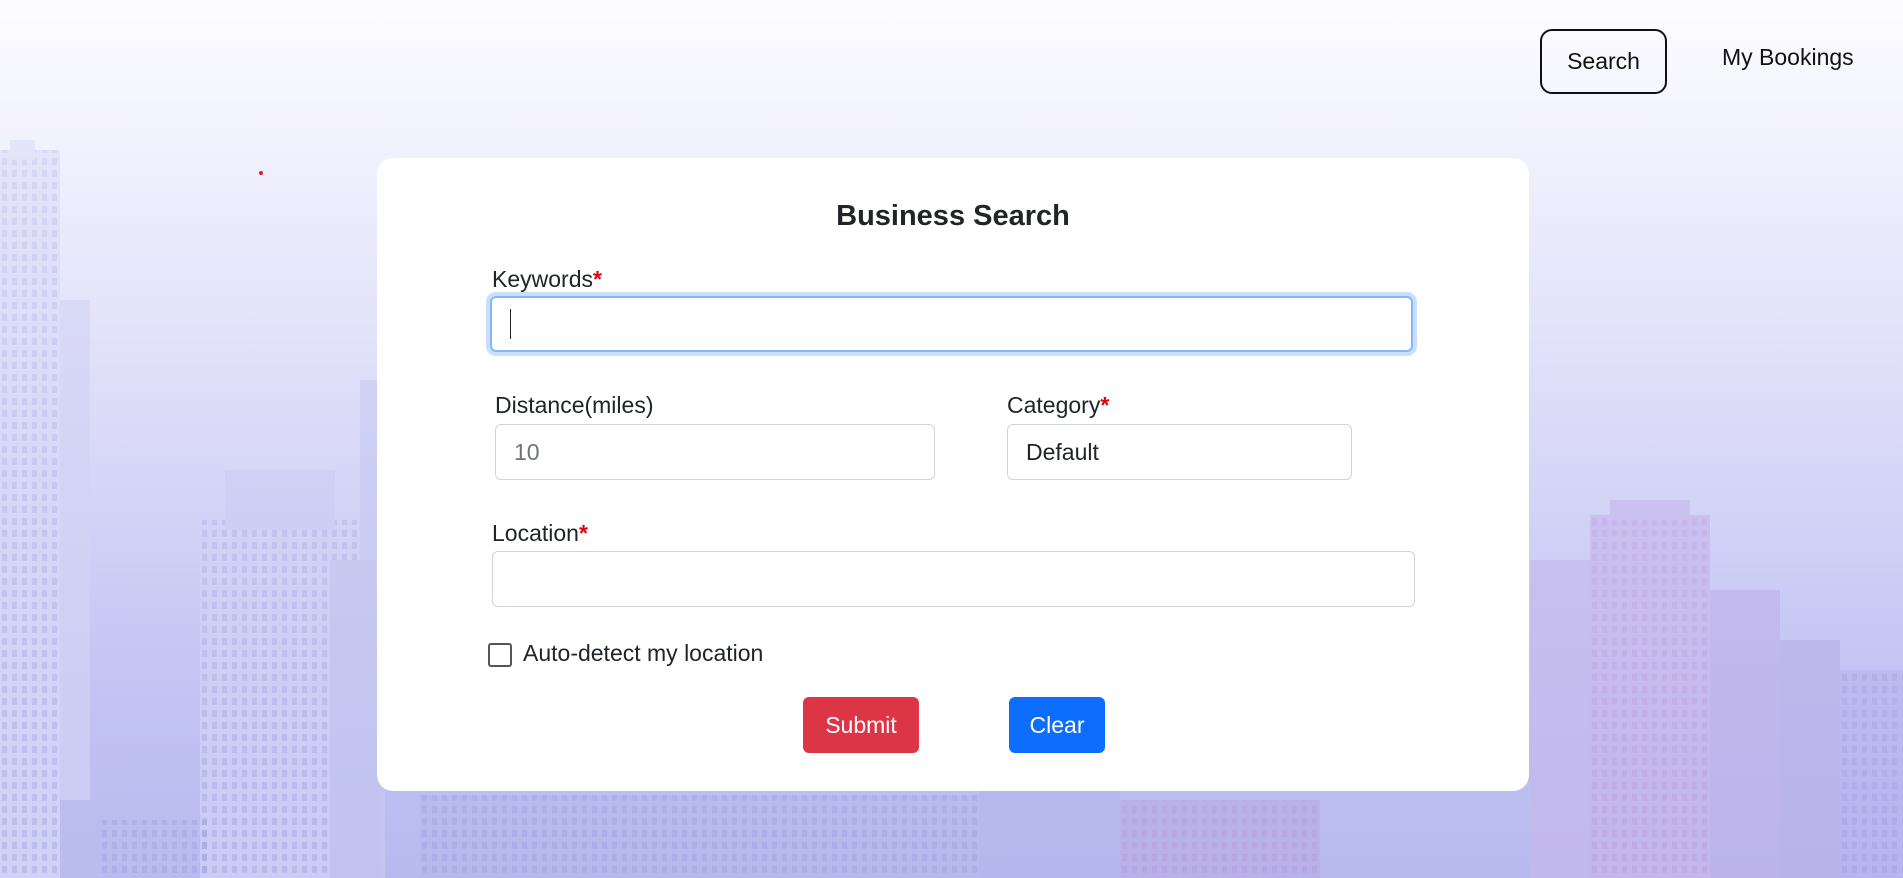 This screenshot has height=878, width=1903. Describe the element at coordinates (951, 60) in the screenshot. I see `top-navigation: Search My Bookings` at that location.